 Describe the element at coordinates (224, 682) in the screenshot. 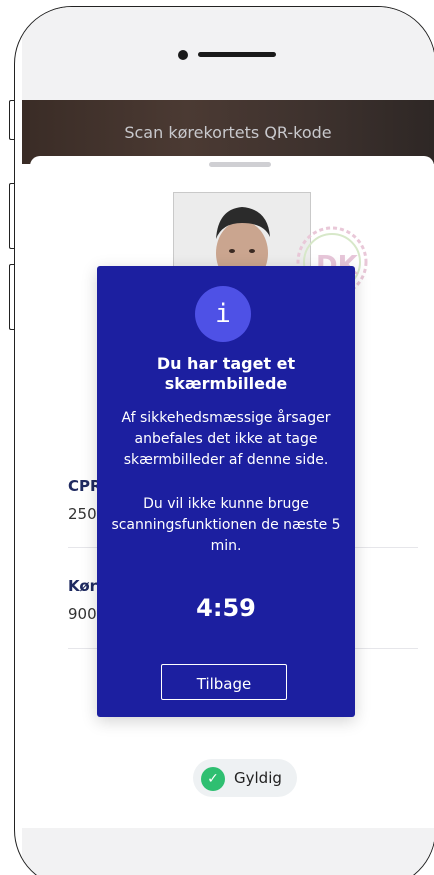

I see `back-button: Tilbage` at that location.